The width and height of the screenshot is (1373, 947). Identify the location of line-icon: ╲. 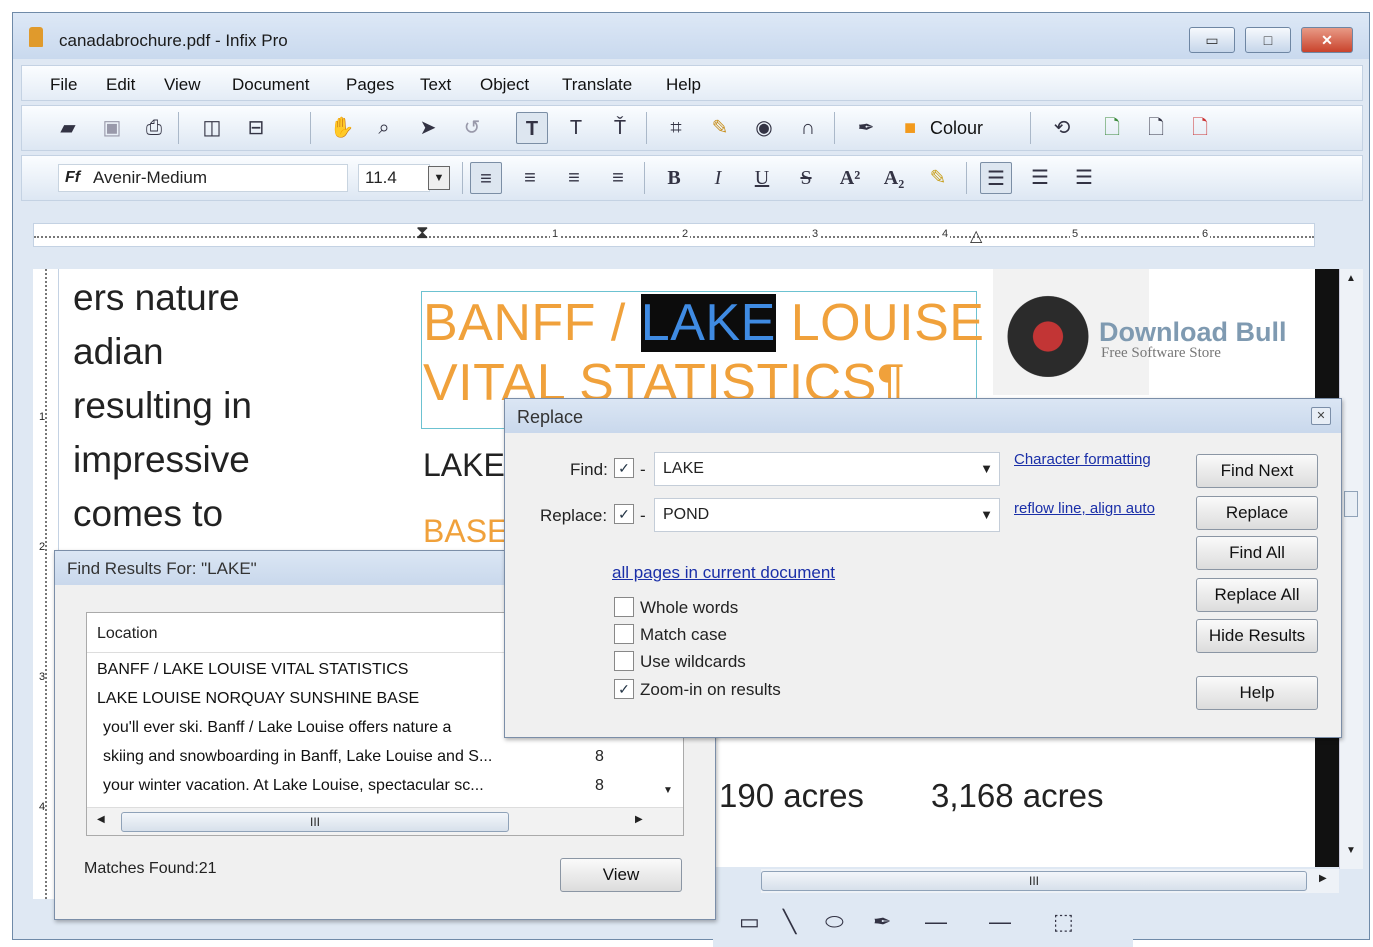
(789, 922).